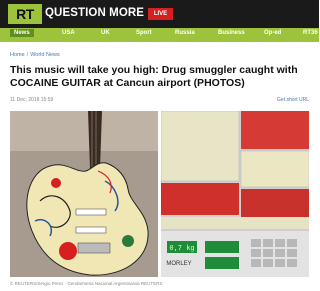 This screenshot has height=291, width=320. I want to click on brand-tagline: QUESTION MORE, so click(95, 13).